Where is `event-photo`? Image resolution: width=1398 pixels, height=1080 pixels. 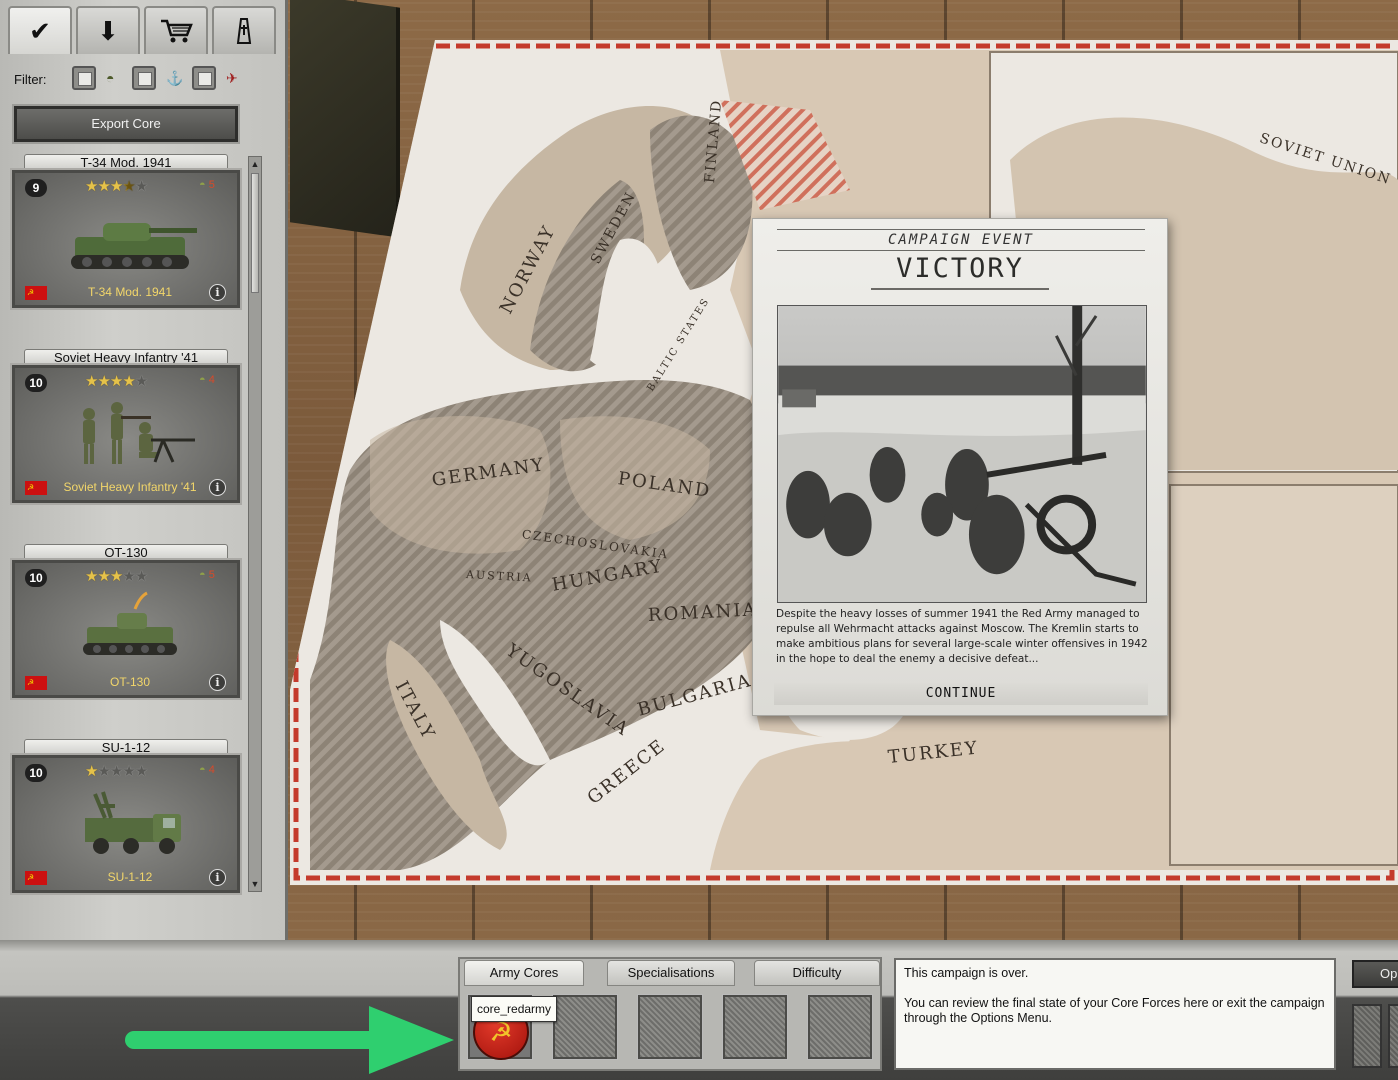 event-photo is located at coordinates (962, 454).